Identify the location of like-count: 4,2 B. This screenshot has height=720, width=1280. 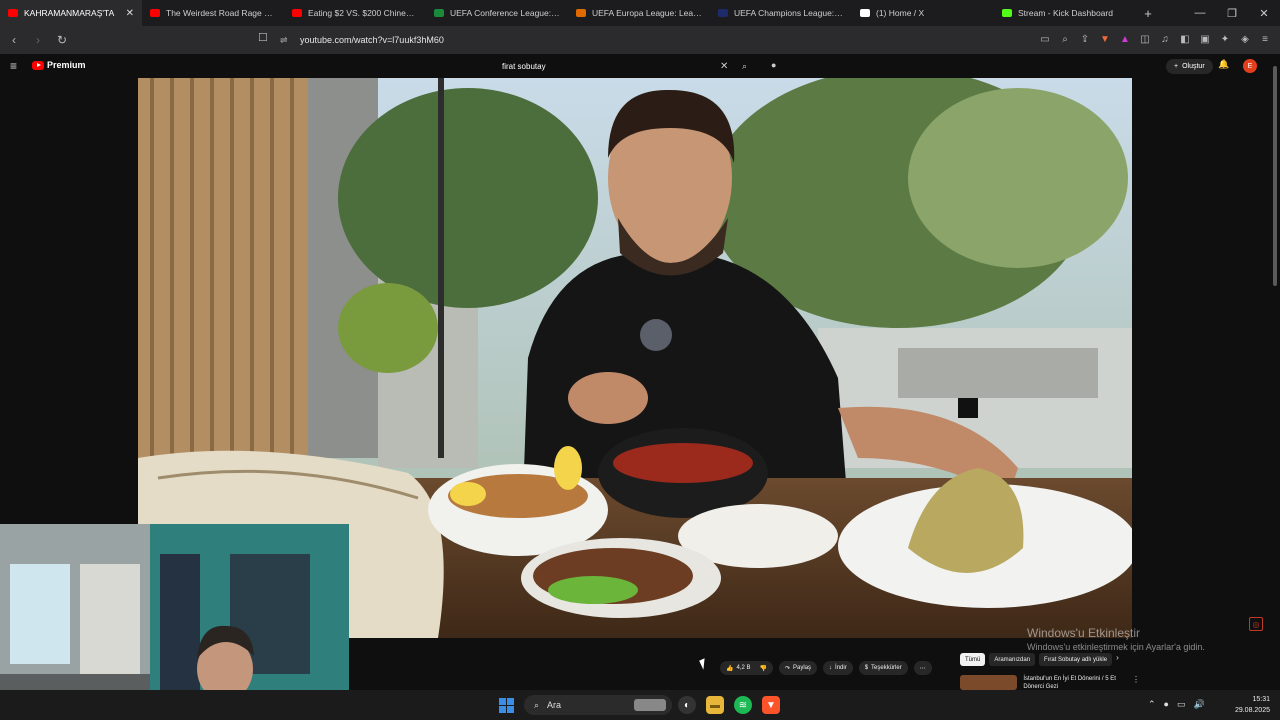
(743, 668).